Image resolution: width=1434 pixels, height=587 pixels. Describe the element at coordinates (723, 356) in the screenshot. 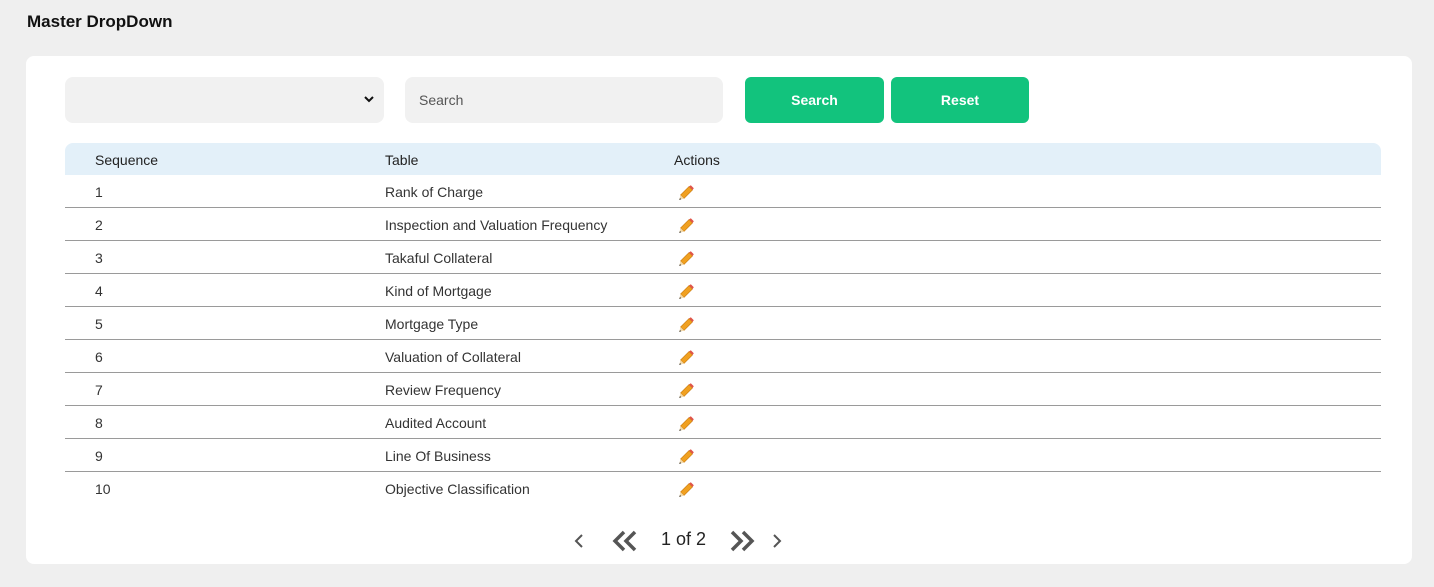

I see `table-row: 6 Valuation of Collateral` at that location.